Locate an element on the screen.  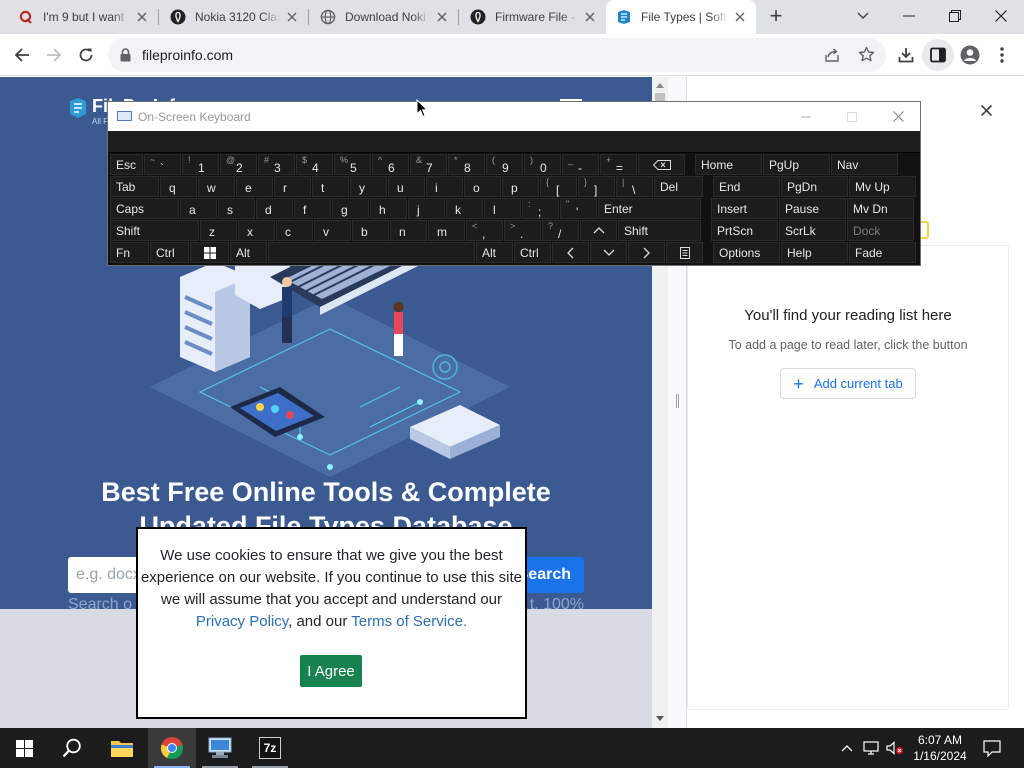
key-nav: Nav is located at coordinates (864, 164).